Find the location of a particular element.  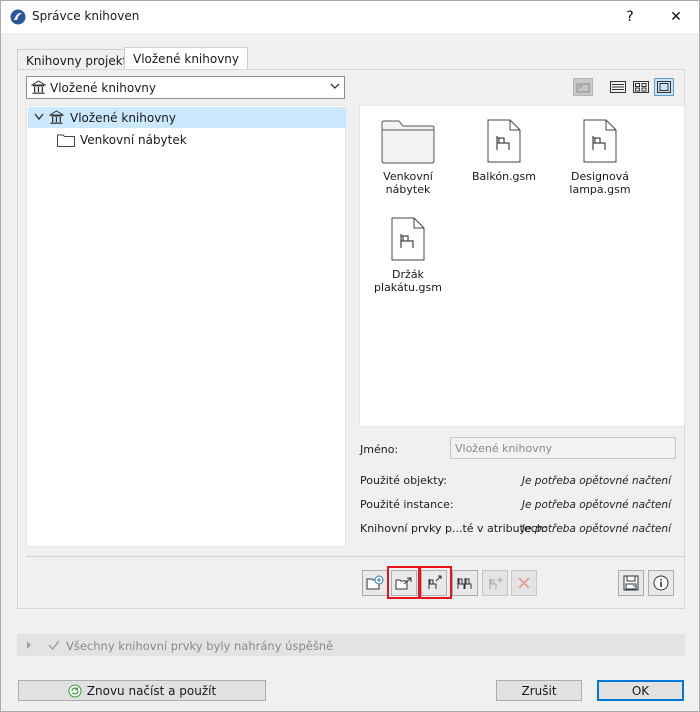

cancel-button: Zrušit is located at coordinates (539, 690).